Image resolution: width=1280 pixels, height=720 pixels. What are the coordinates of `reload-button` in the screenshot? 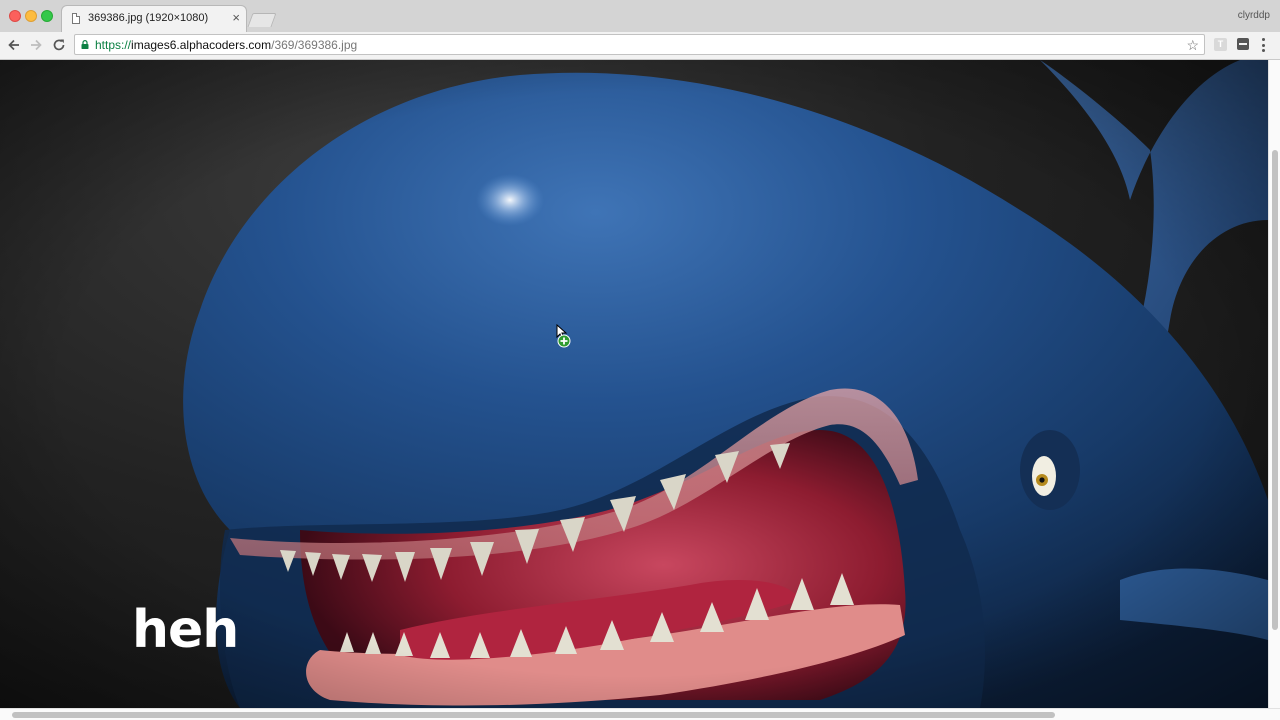 It's located at (59, 45).